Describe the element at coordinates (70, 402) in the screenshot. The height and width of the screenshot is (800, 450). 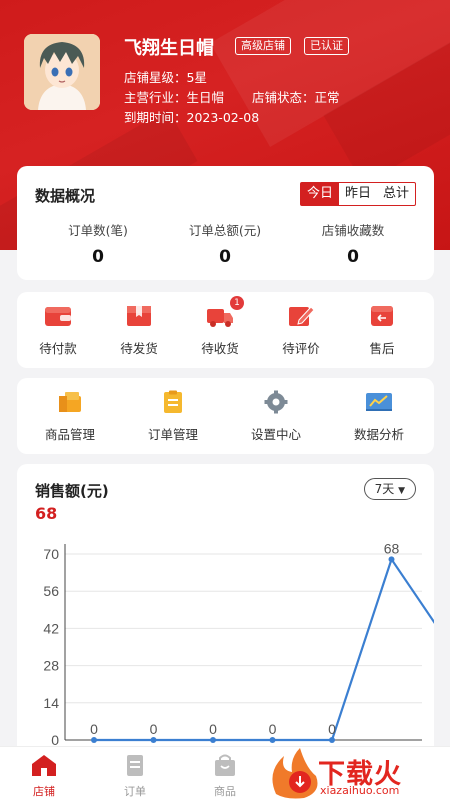
I see `goods-box-icon` at that location.